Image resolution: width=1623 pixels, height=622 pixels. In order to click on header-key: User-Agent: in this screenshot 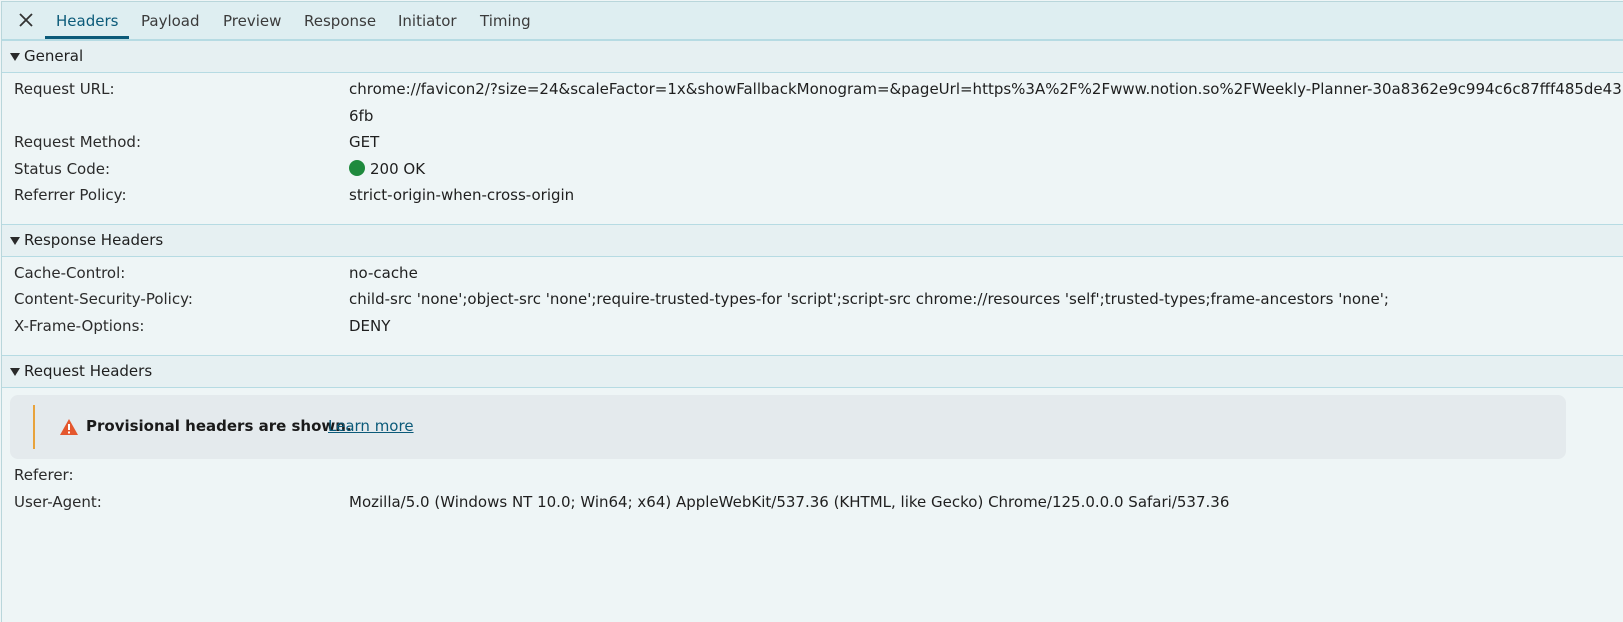, I will do `click(58, 502)`.